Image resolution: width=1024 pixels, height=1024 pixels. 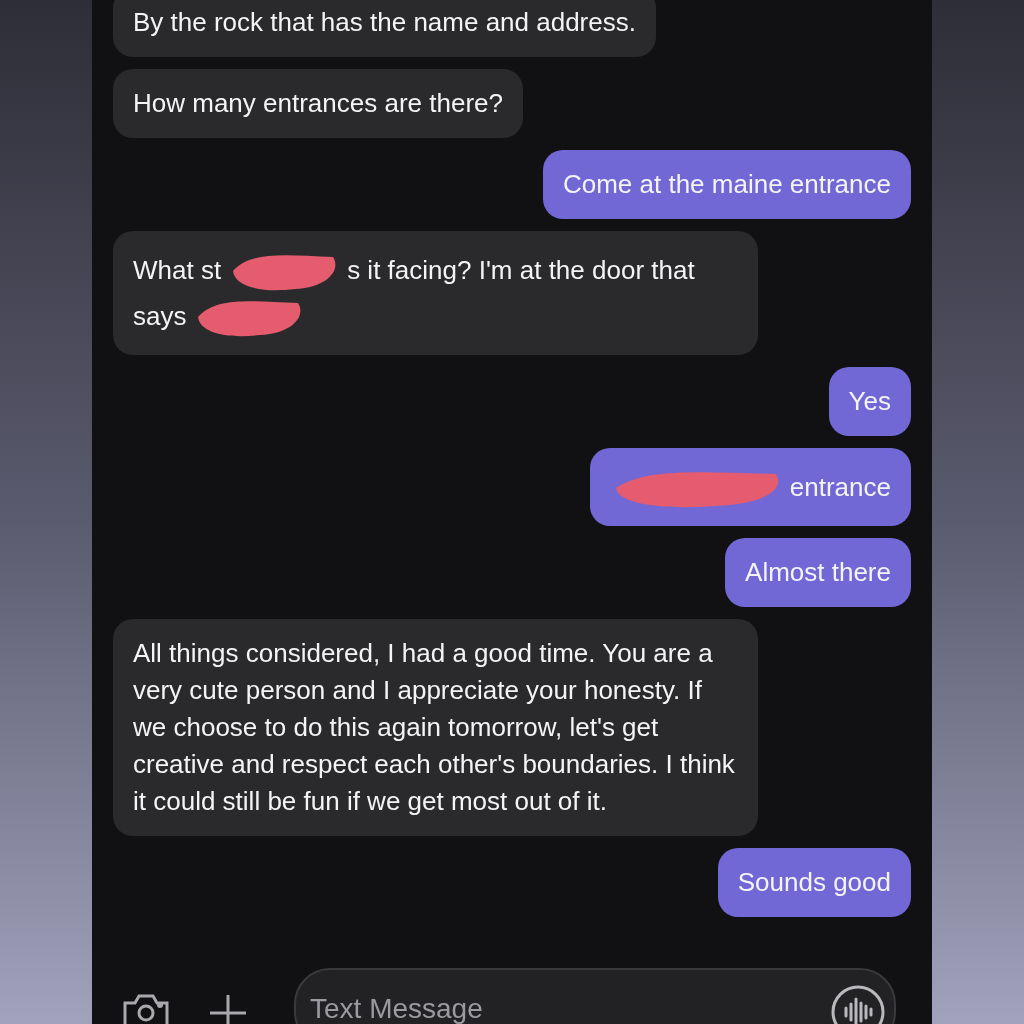 I want to click on received-message-bubble: How many entrances are there?, so click(x=318, y=103).